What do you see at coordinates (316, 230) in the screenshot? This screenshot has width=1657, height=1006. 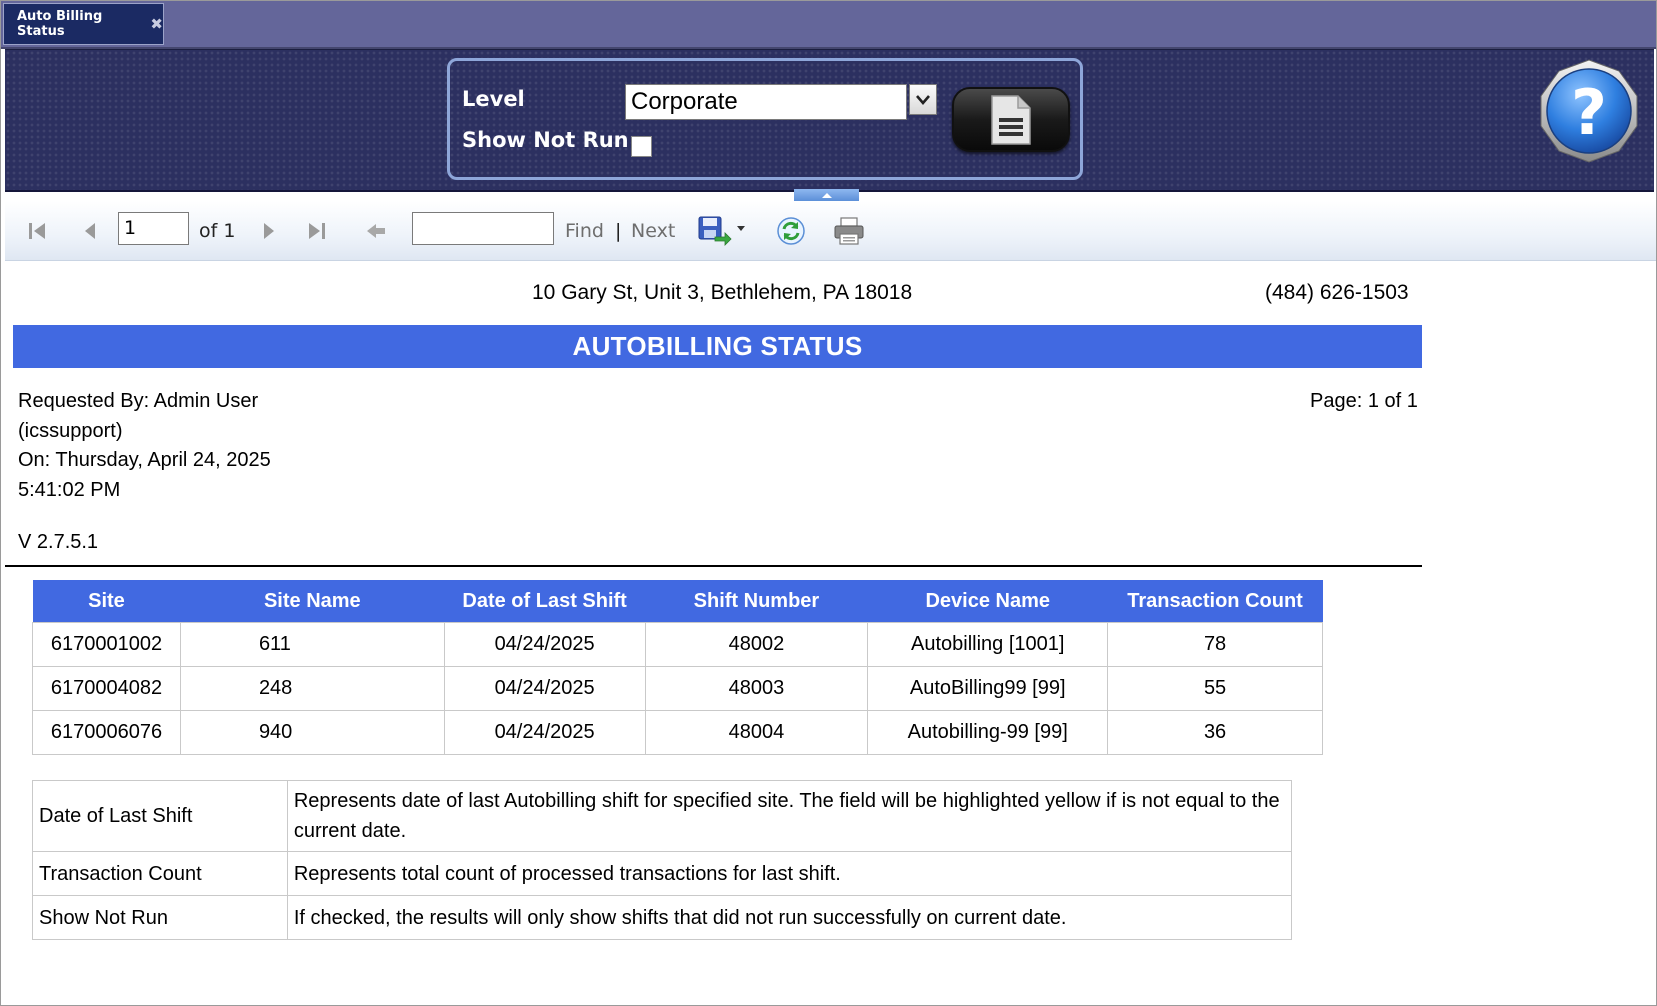 I see `last-page-icon` at bounding box center [316, 230].